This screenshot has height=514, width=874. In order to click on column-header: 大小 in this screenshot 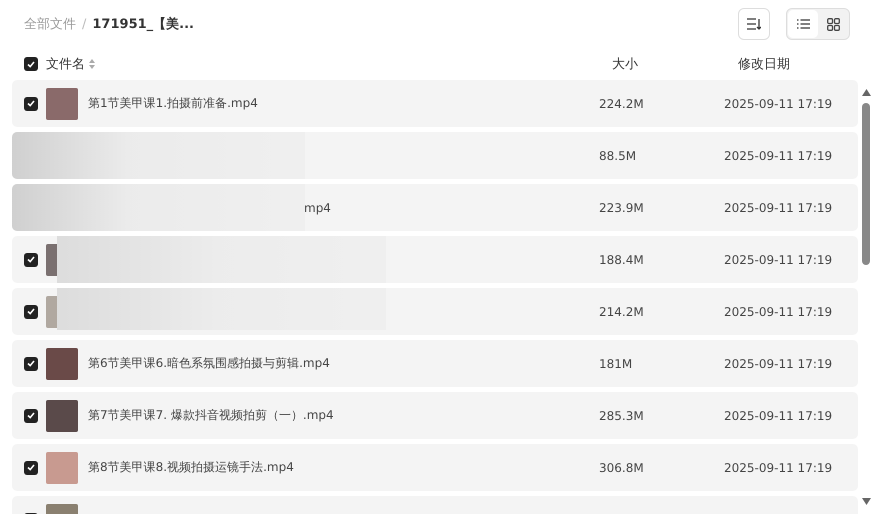, I will do `click(625, 64)`.